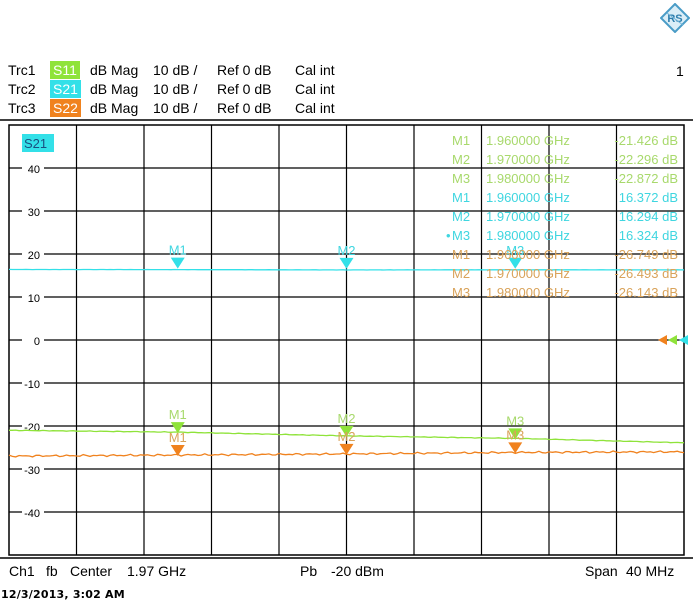 The image size is (693, 611). I want to click on marker-readout-value: -21.426 dB, so click(646, 140).